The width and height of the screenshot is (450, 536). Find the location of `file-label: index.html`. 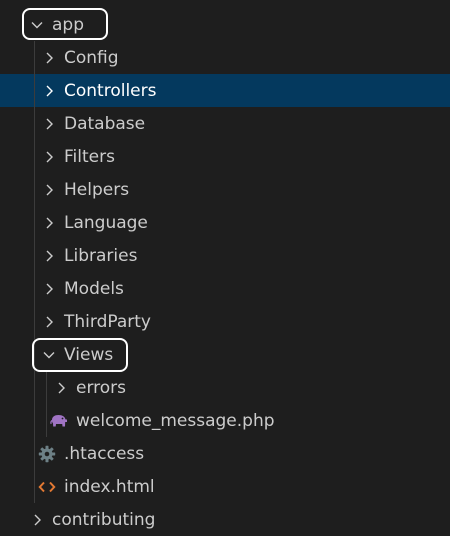

file-label: index.html is located at coordinates (109, 486).